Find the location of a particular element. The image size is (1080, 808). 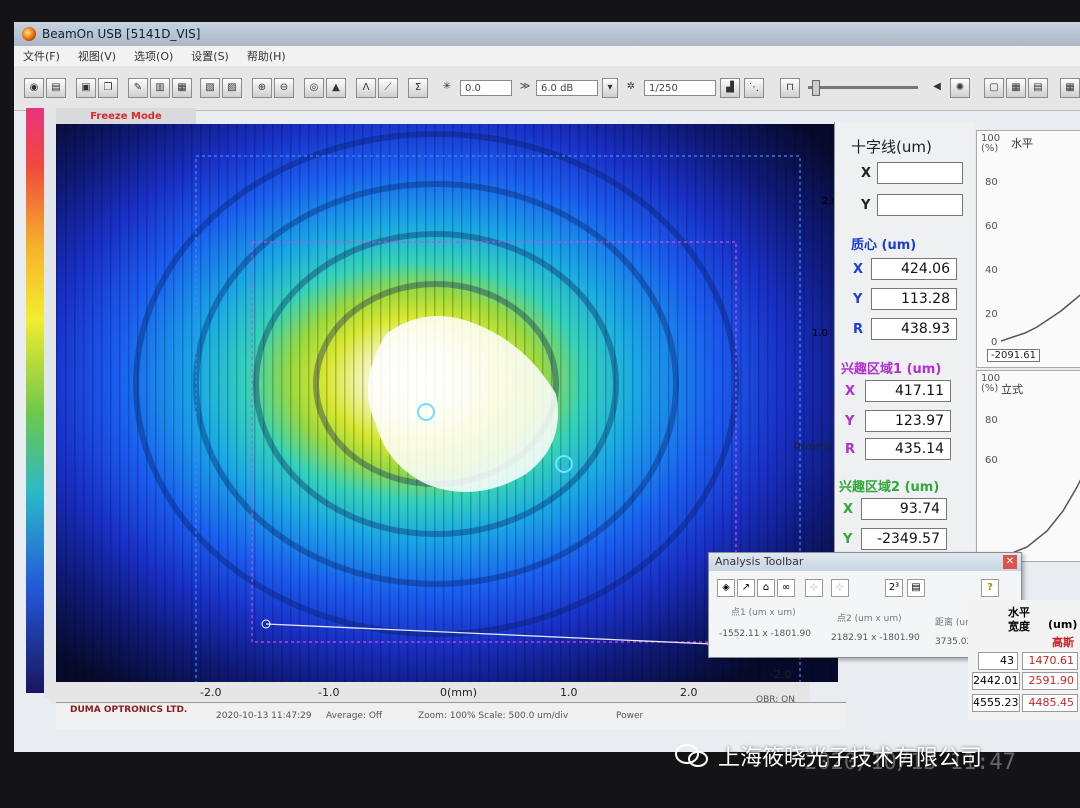

h-tick-60: 60 is located at coordinates (991, 226).